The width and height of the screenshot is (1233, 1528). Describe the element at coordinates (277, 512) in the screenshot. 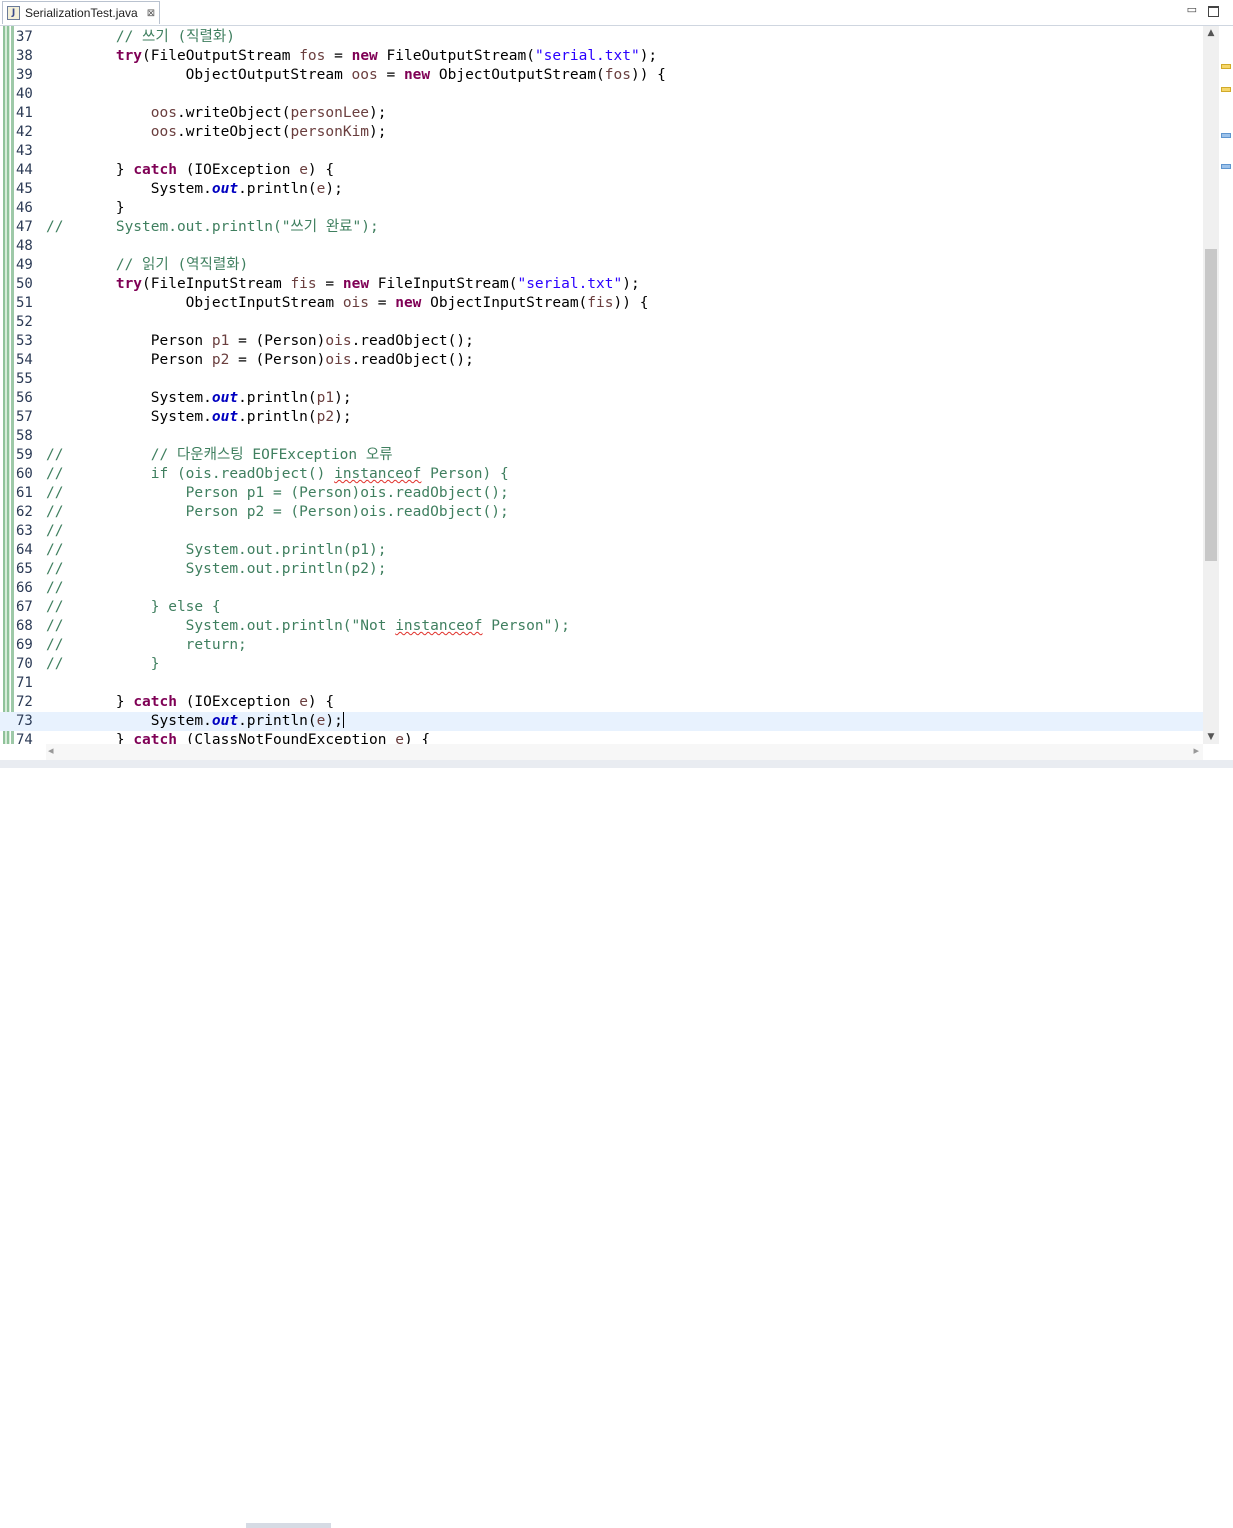

I see `line-code: // Person p2 = (Person)ois.readObject();` at that location.